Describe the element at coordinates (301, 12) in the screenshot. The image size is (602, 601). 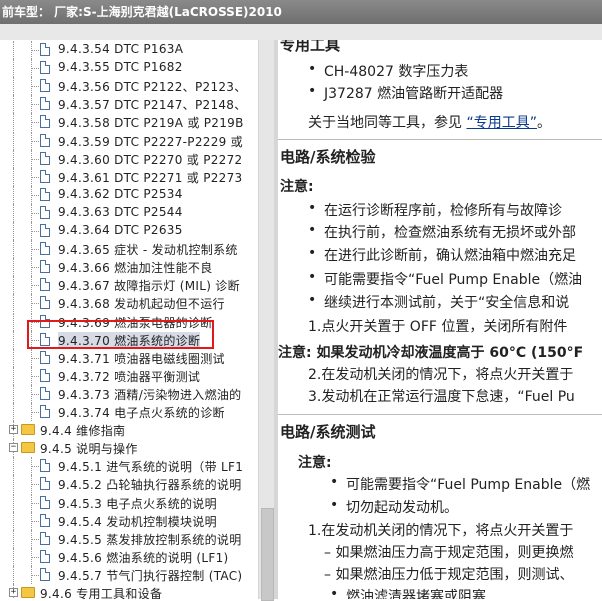
I see `window-titlebar: 前车型： 厂家:S-上海别克君越(LaCROSSE)2010` at that location.